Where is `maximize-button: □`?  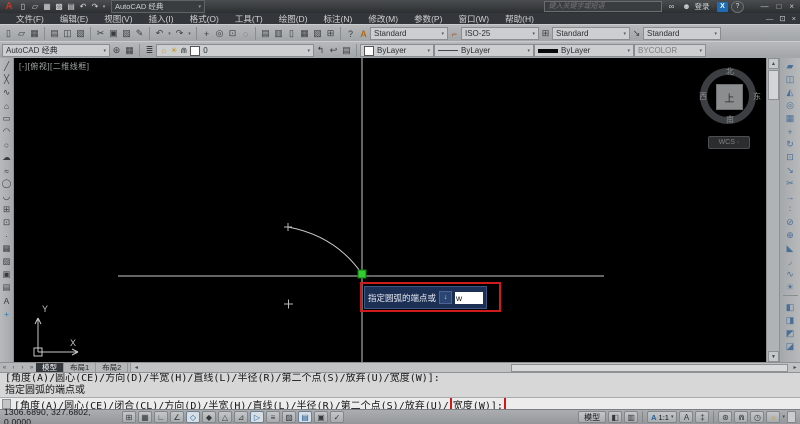 maximize-button: □ is located at coordinates (778, 6).